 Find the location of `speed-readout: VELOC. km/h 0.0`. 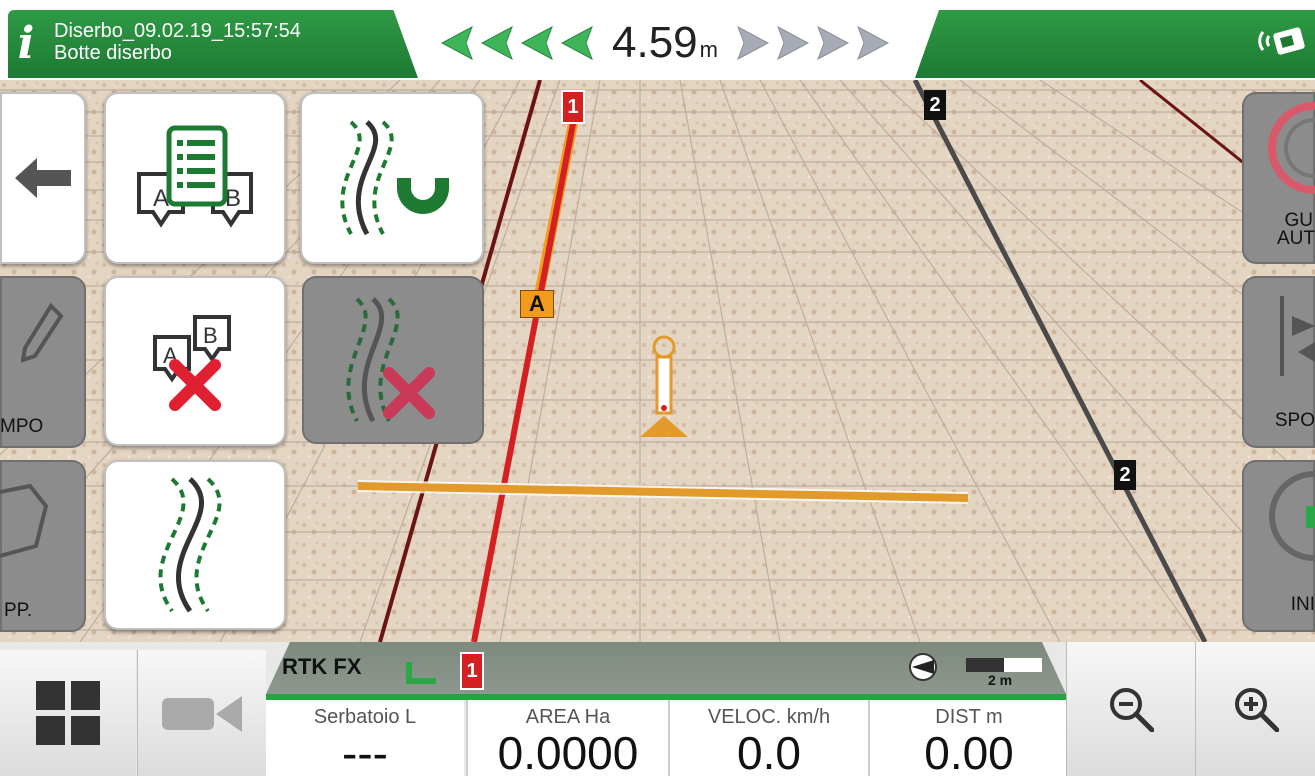

speed-readout: VELOC. km/h 0.0 is located at coordinates (768, 739).